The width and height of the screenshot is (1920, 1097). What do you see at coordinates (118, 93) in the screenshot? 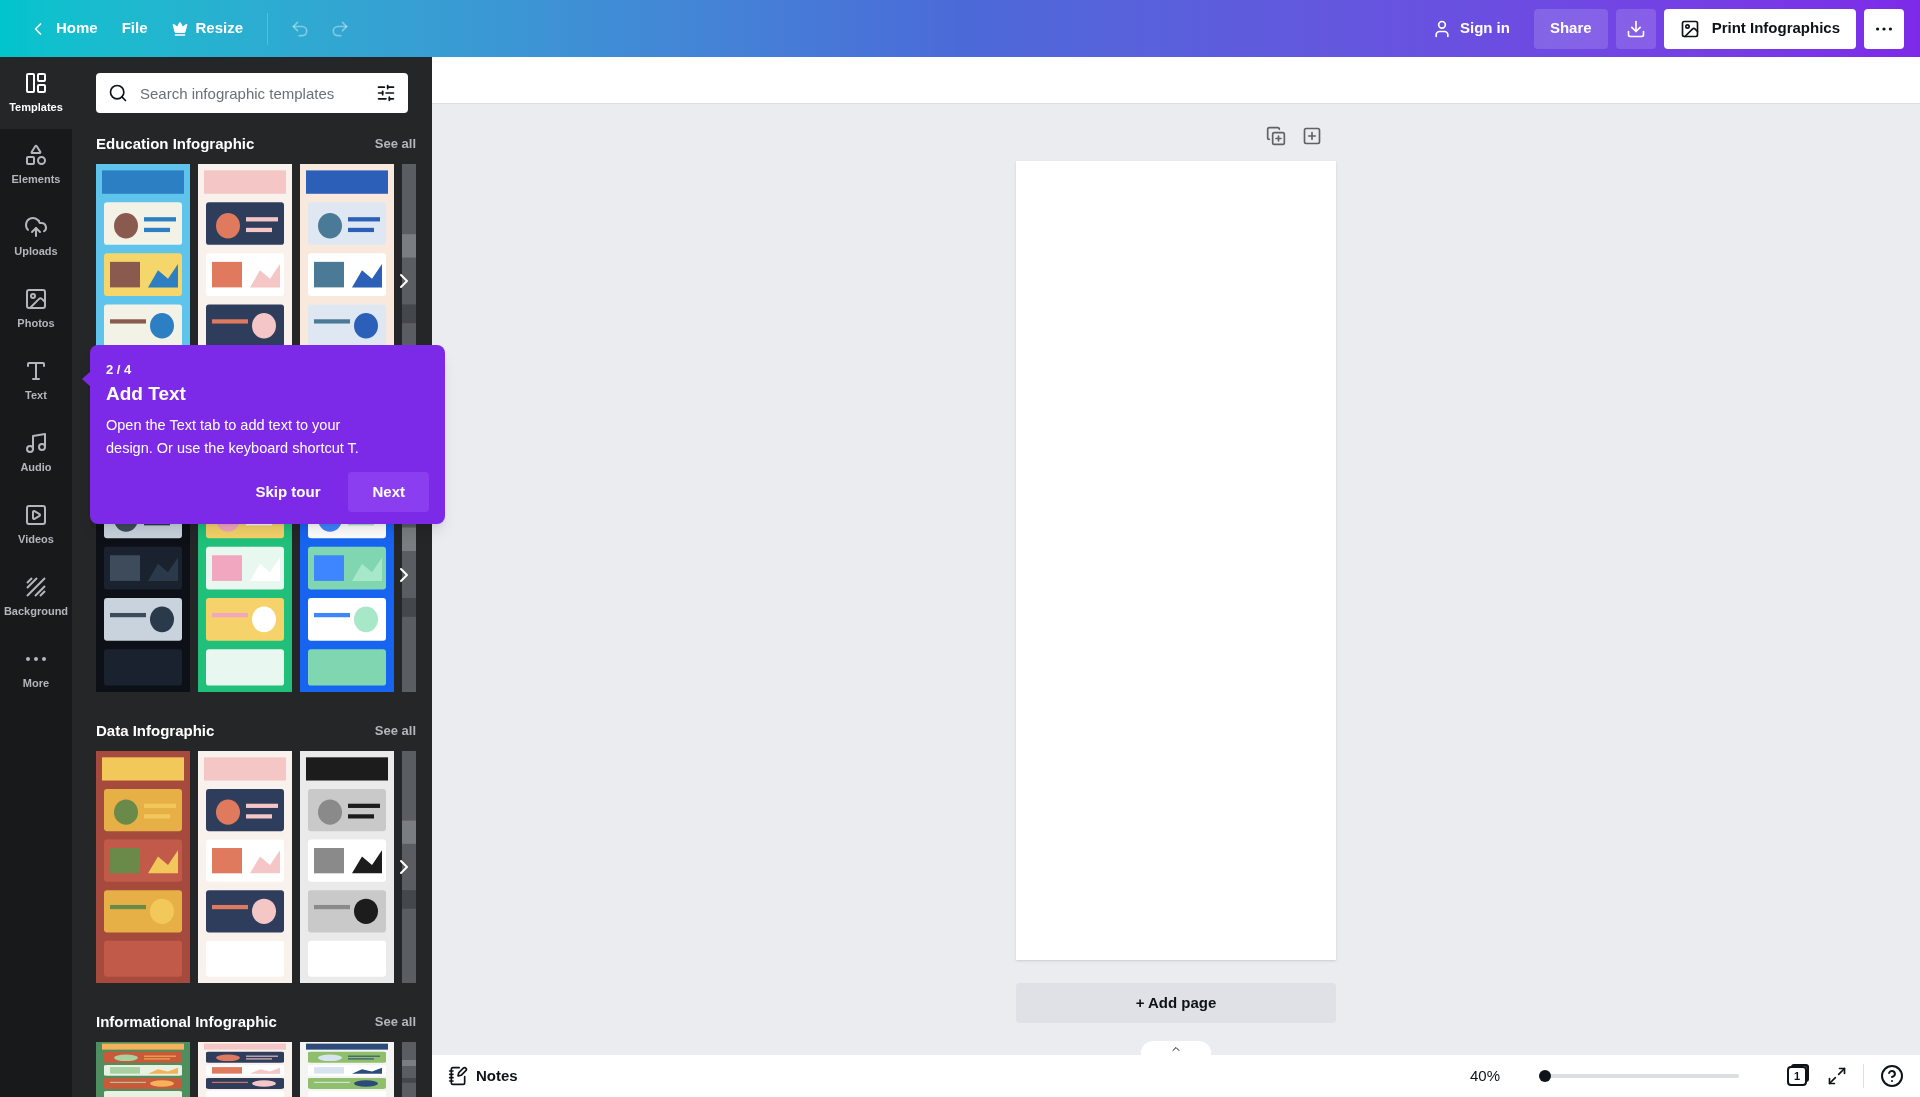
I see `search-icon` at bounding box center [118, 93].